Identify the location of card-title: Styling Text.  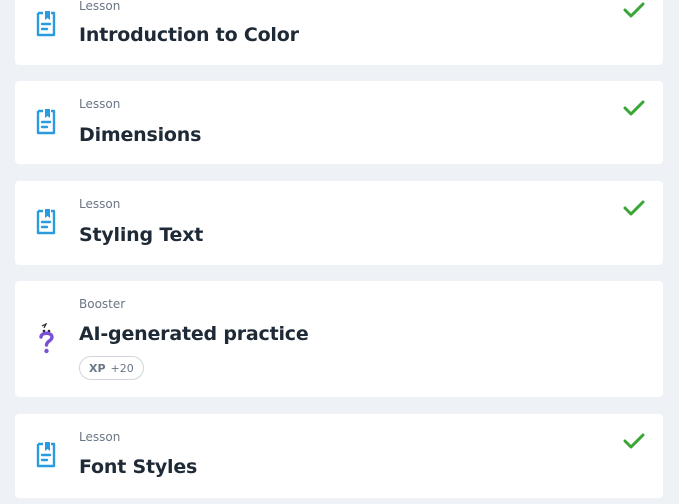
(141, 235).